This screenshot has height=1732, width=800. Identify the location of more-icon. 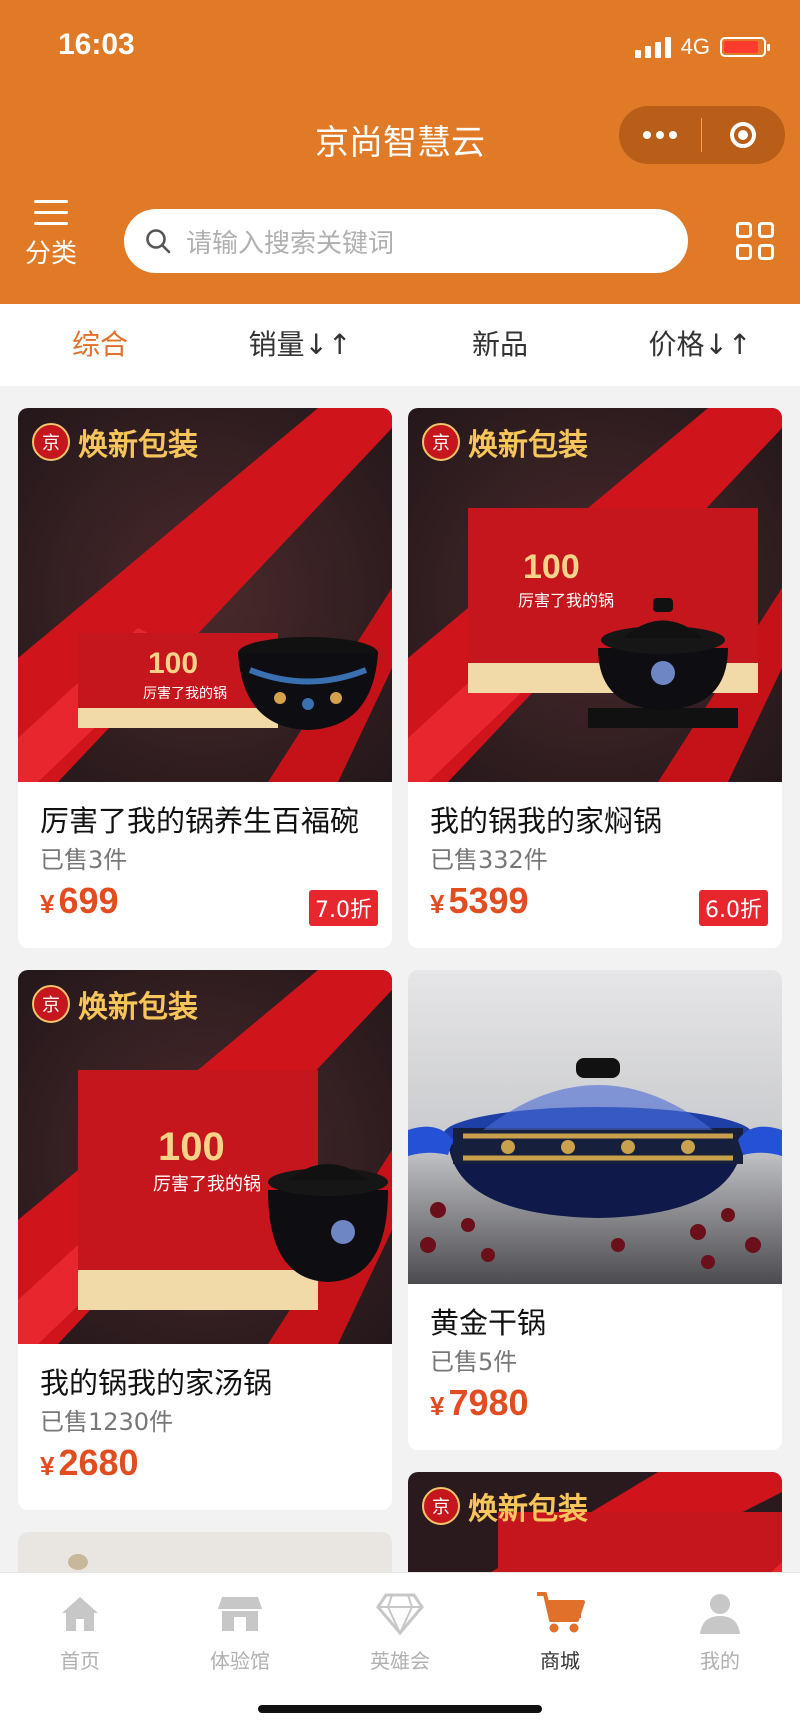
(660, 135).